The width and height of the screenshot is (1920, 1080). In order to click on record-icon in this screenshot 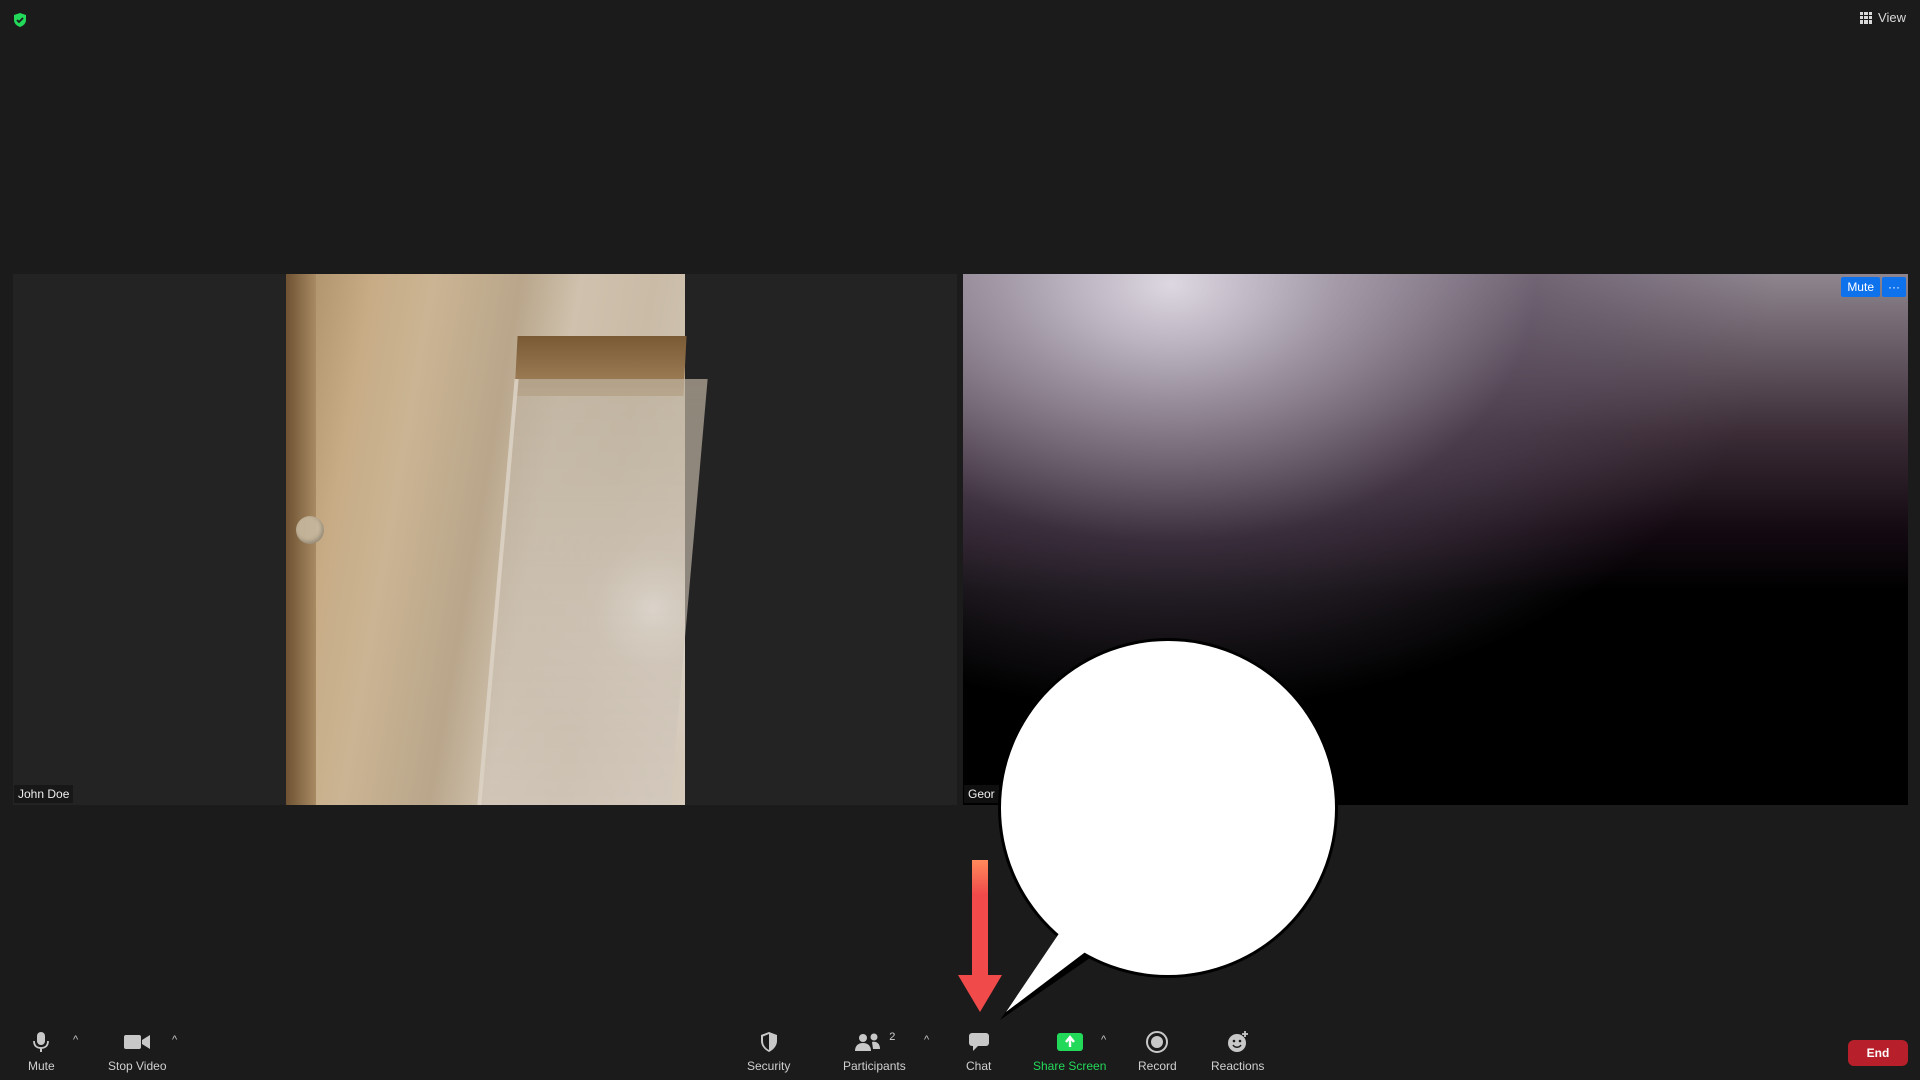, I will do `click(1157, 1042)`.